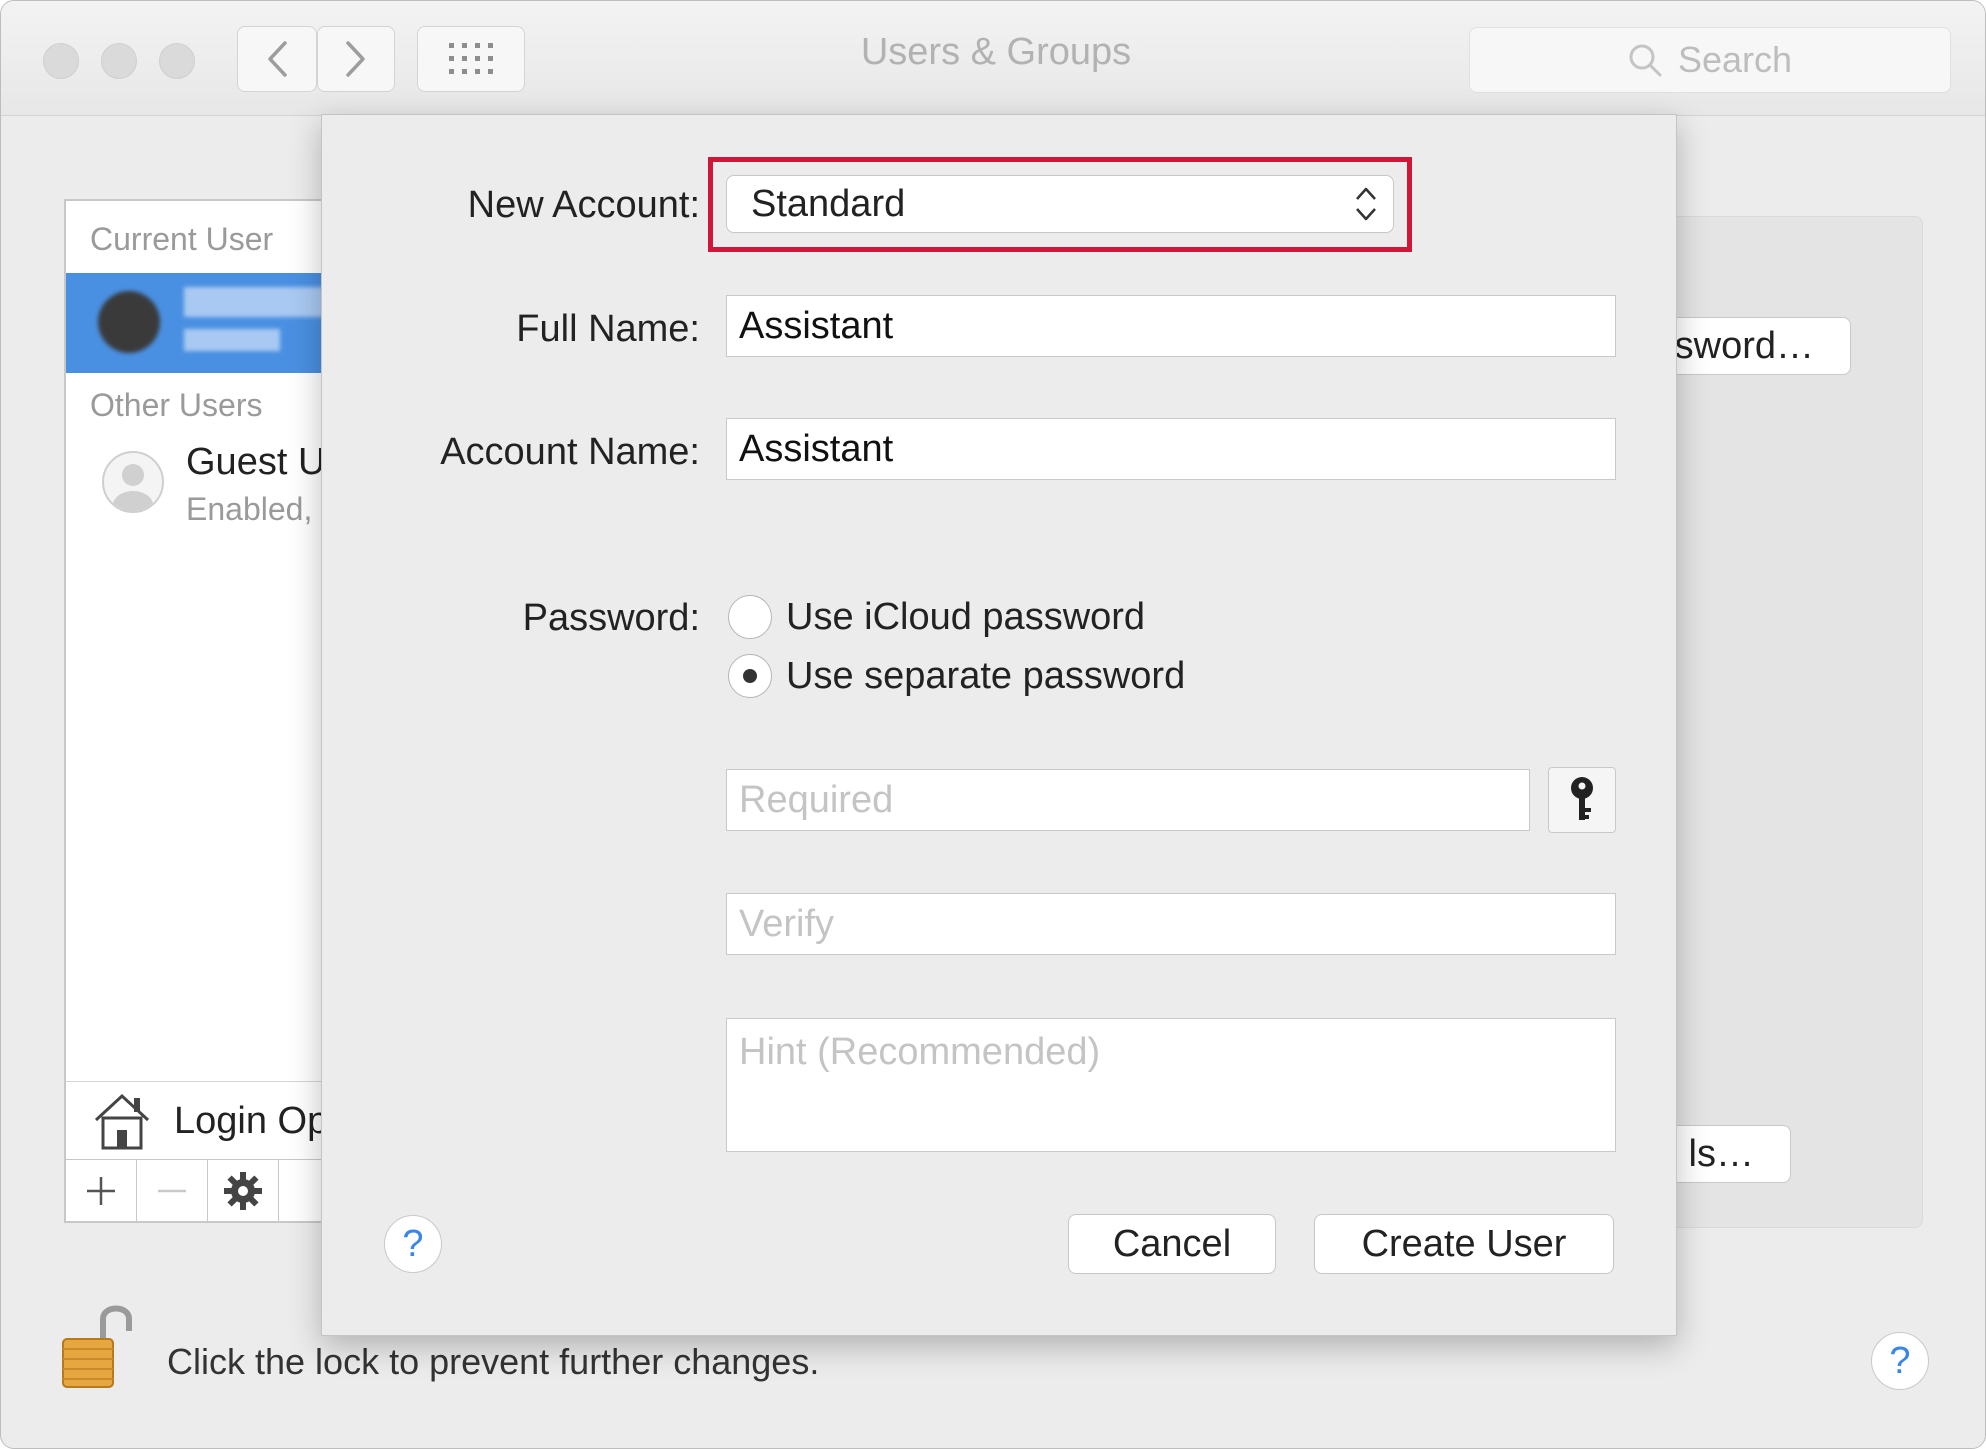 The width and height of the screenshot is (1986, 1449). I want to click on guest-avatar, so click(133, 482).